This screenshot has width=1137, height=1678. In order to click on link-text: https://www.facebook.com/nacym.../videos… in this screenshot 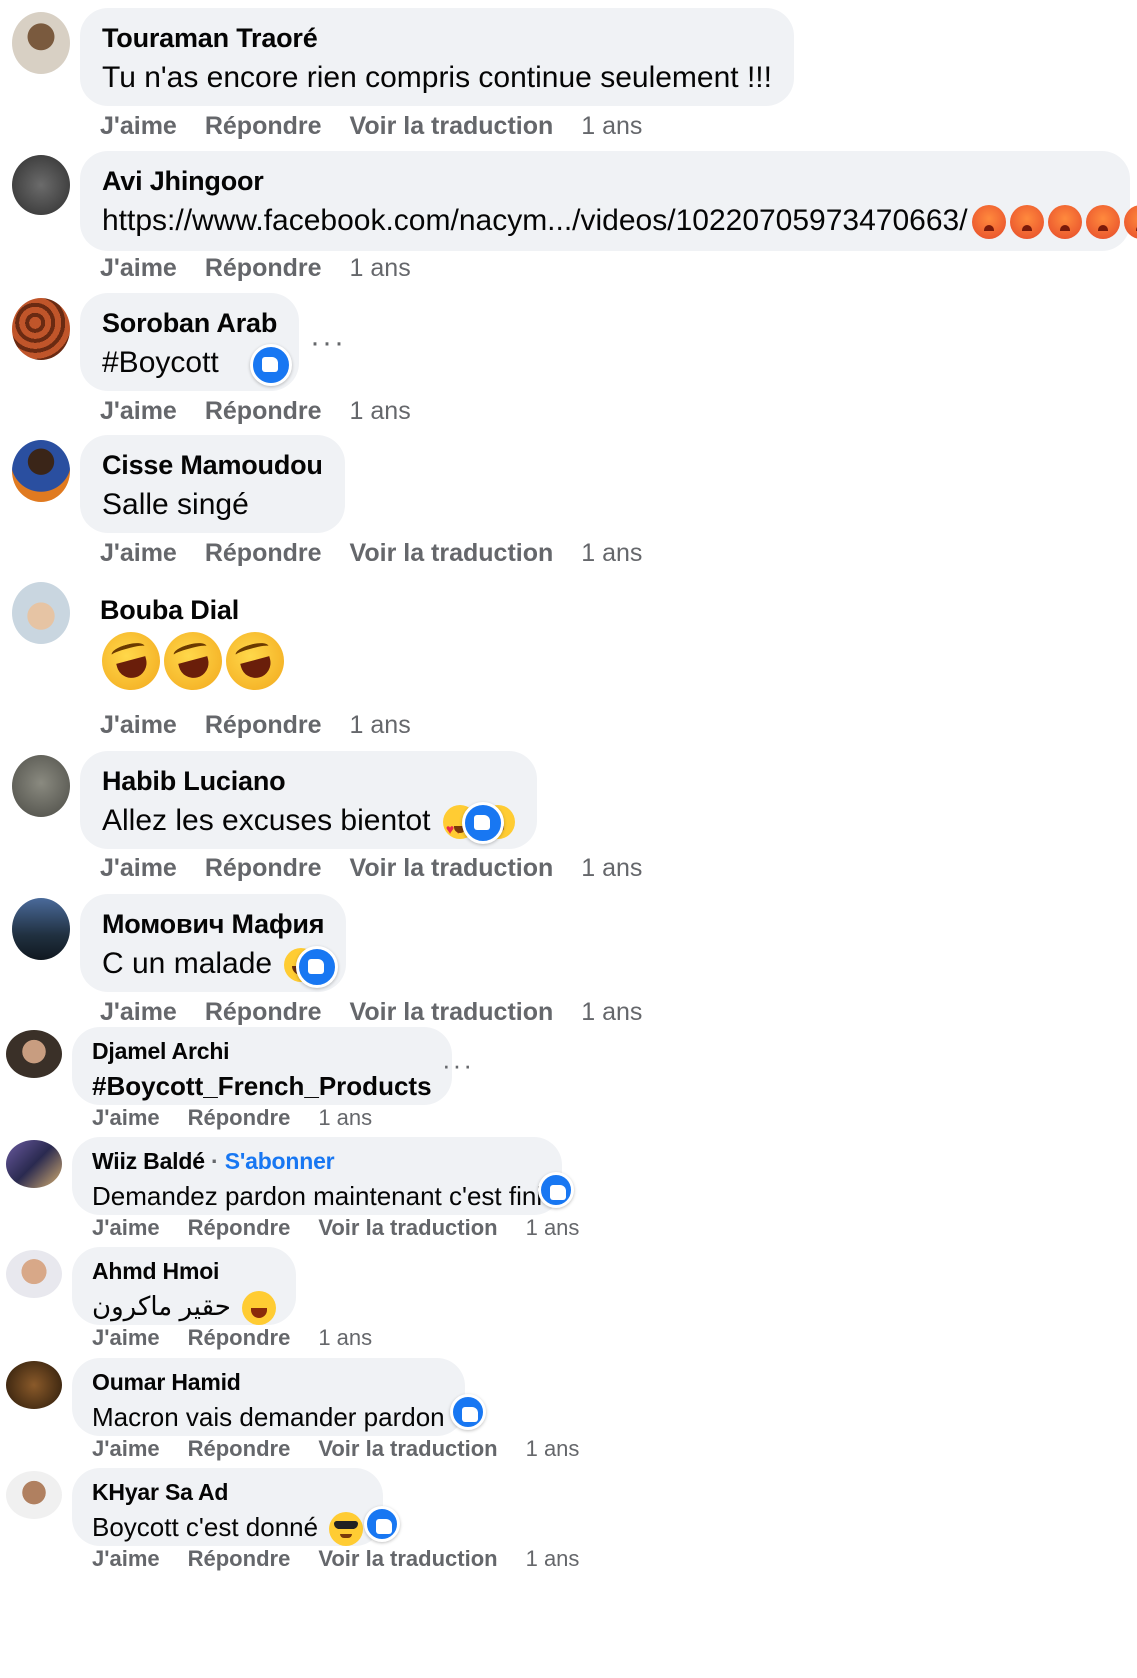, I will do `click(535, 220)`.